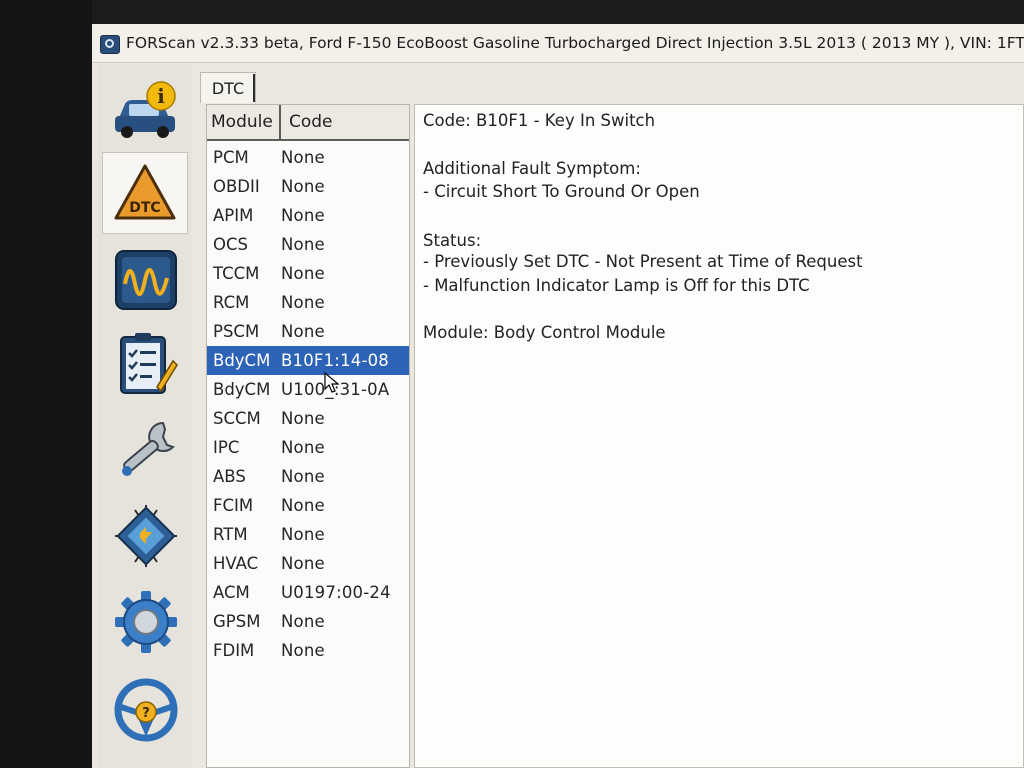 This screenshot has height=768, width=1024. I want to click on toolbar-module-programming-button, so click(146, 536).